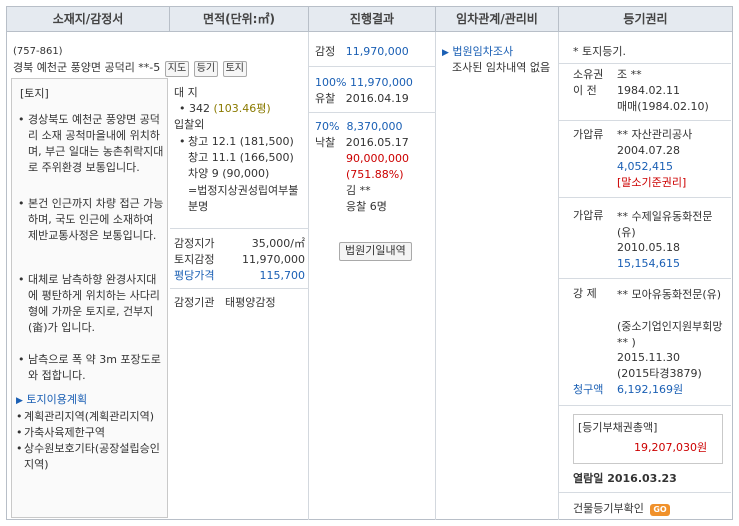 The image size is (739, 526). Describe the element at coordinates (585, 293) in the screenshot. I see `forced-auction-label: 강 제` at that location.